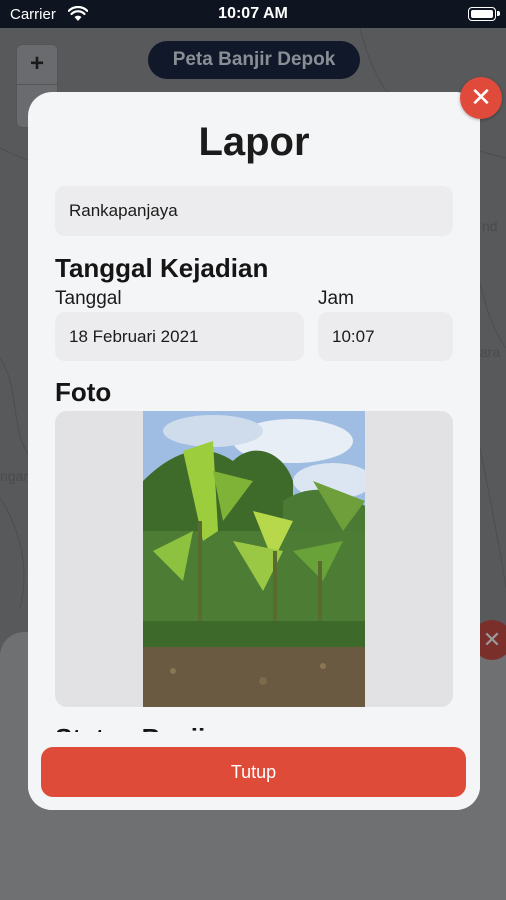  What do you see at coordinates (162, 268) in the screenshot?
I see `date-section-title: Tanggal Kejadian` at bounding box center [162, 268].